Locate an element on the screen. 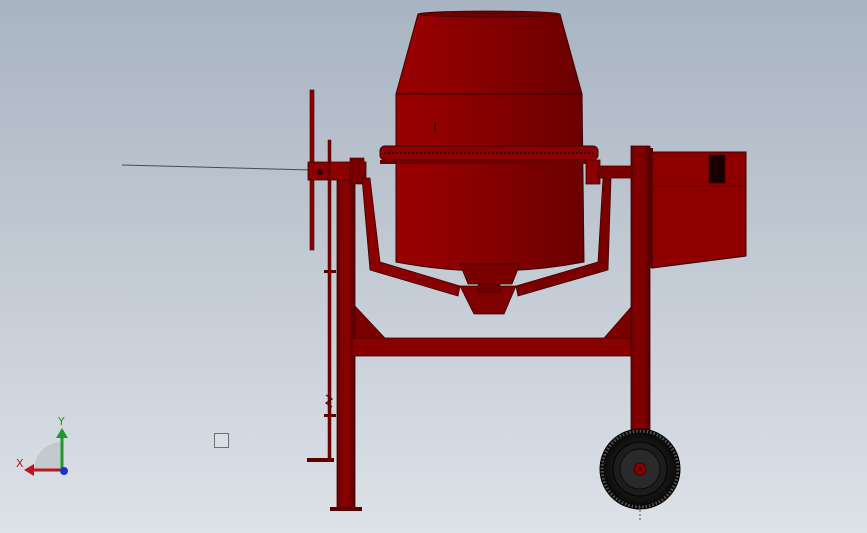  selection-box-icon is located at coordinates (221, 440).